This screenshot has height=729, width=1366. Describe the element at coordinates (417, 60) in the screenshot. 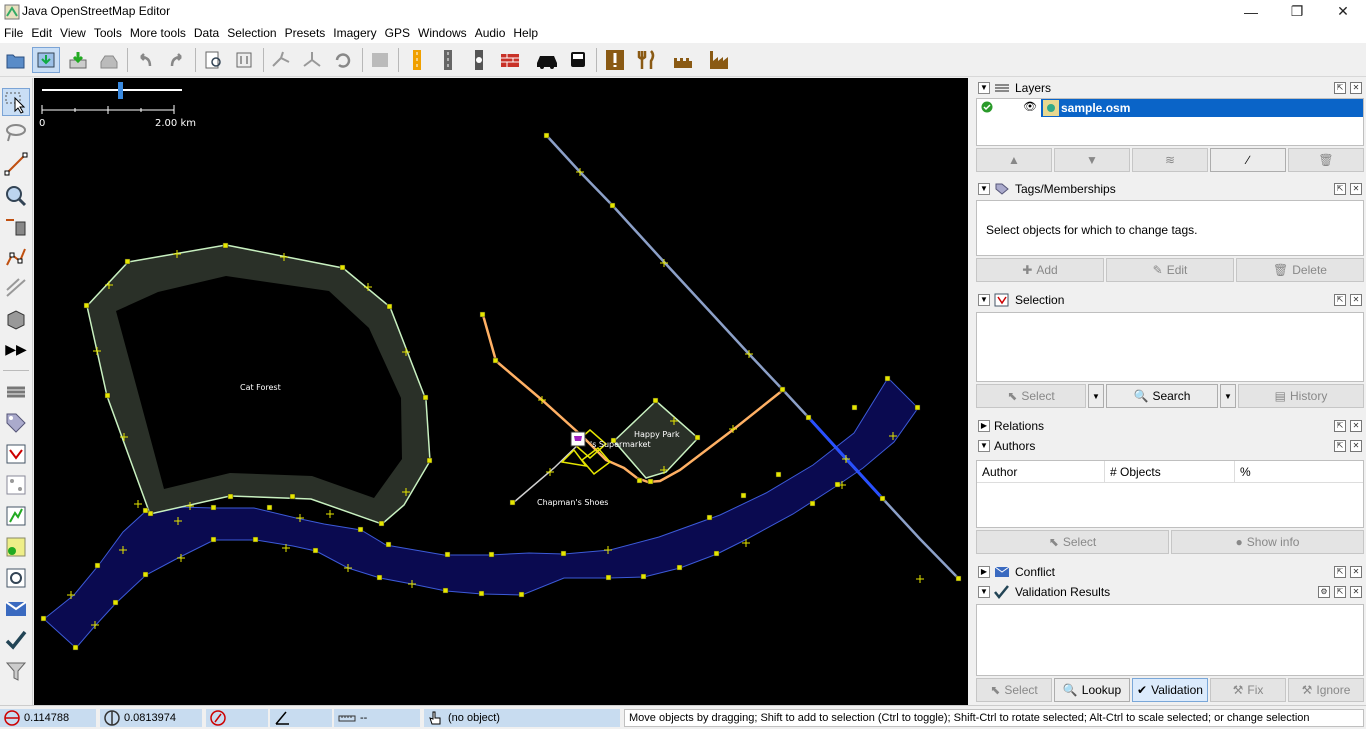

I see `preset-highway-button` at that location.